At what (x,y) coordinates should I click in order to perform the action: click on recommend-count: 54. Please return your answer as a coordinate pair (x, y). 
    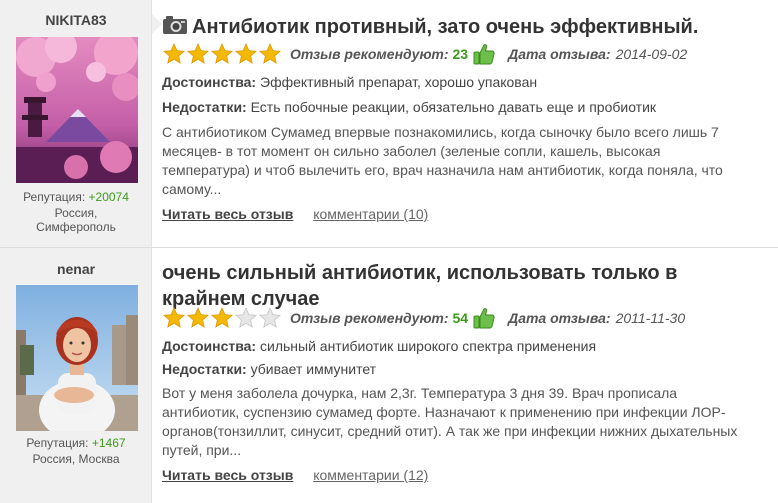
    Looking at the image, I should click on (460, 318).